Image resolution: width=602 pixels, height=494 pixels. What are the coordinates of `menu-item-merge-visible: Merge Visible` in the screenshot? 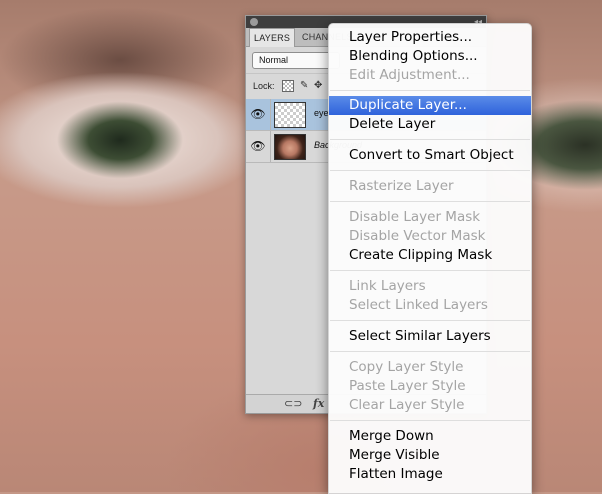 It's located at (430, 455).